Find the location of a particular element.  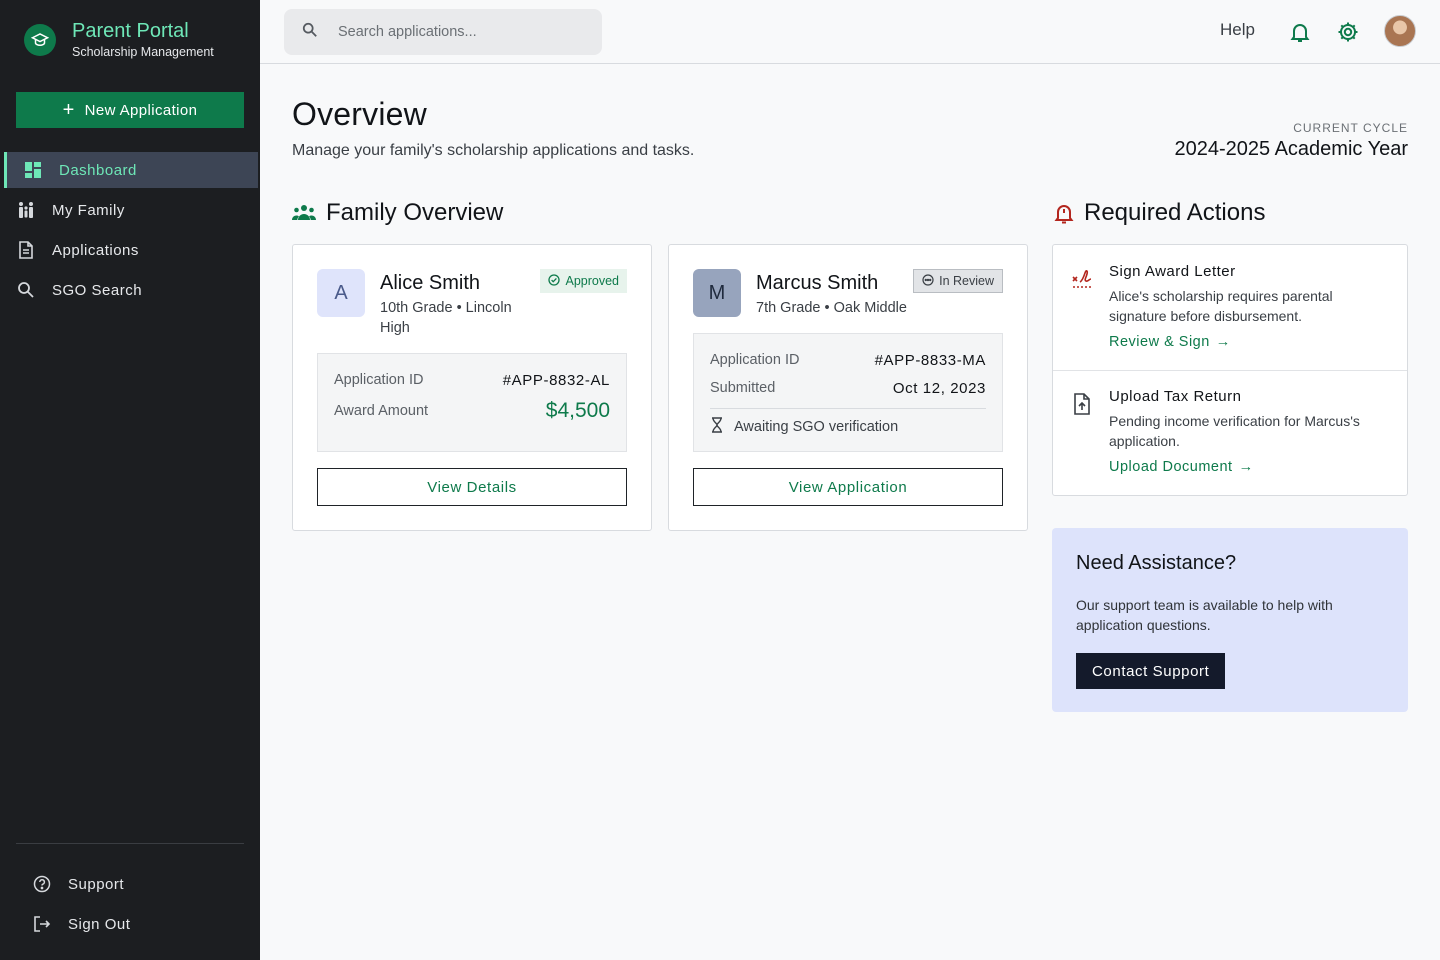

brand: Parent Portal Scholarship Management is located at coordinates (119, 40).